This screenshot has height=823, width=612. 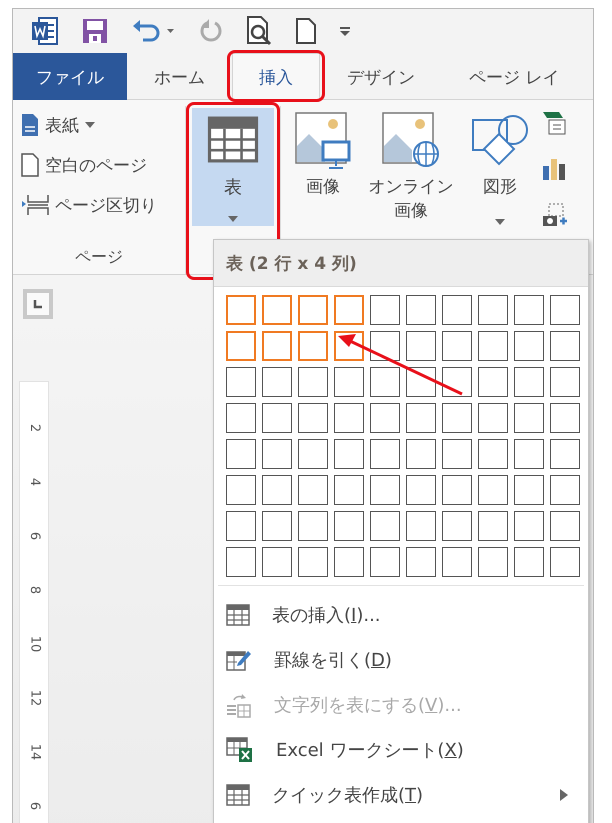 What do you see at coordinates (381, 76) in the screenshot?
I see `ribbon-tab: デザイン` at bounding box center [381, 76].